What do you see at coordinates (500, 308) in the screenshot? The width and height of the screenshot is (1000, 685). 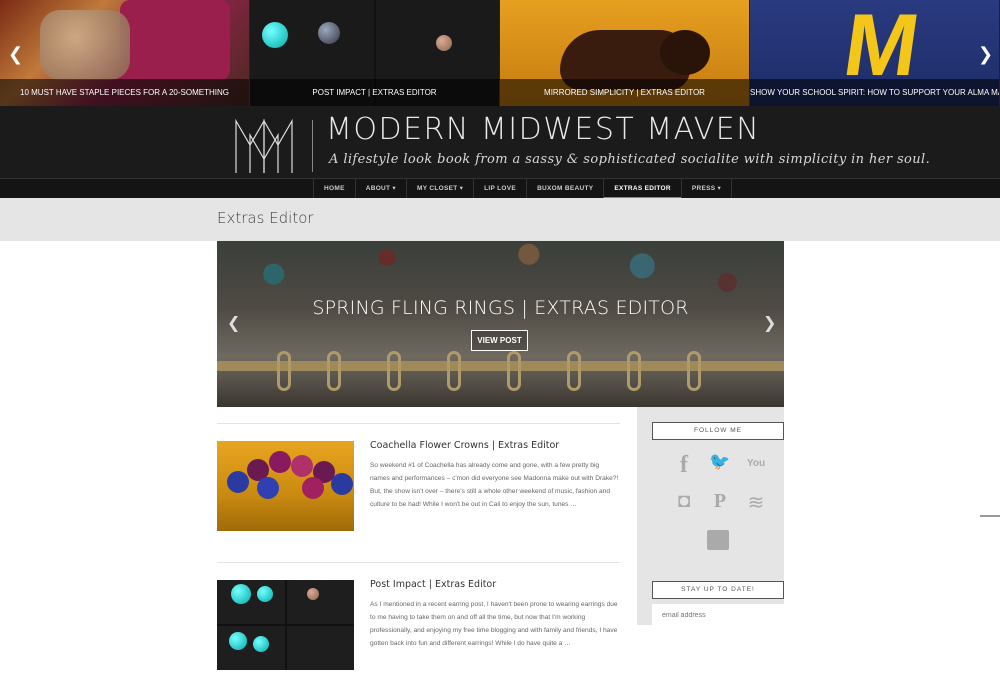 I see `featured-post-title: SPRING FLING RINGS | EXTRAS EDITOR` at bounding box center [500, 308].